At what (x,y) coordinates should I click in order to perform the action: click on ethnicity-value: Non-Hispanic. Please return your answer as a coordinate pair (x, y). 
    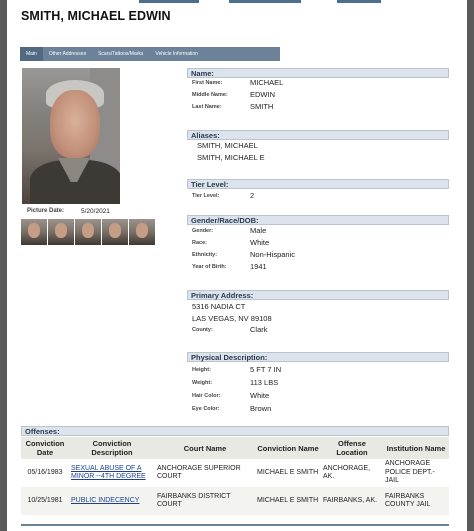
    Looking at the image, I should click on (273, 254).